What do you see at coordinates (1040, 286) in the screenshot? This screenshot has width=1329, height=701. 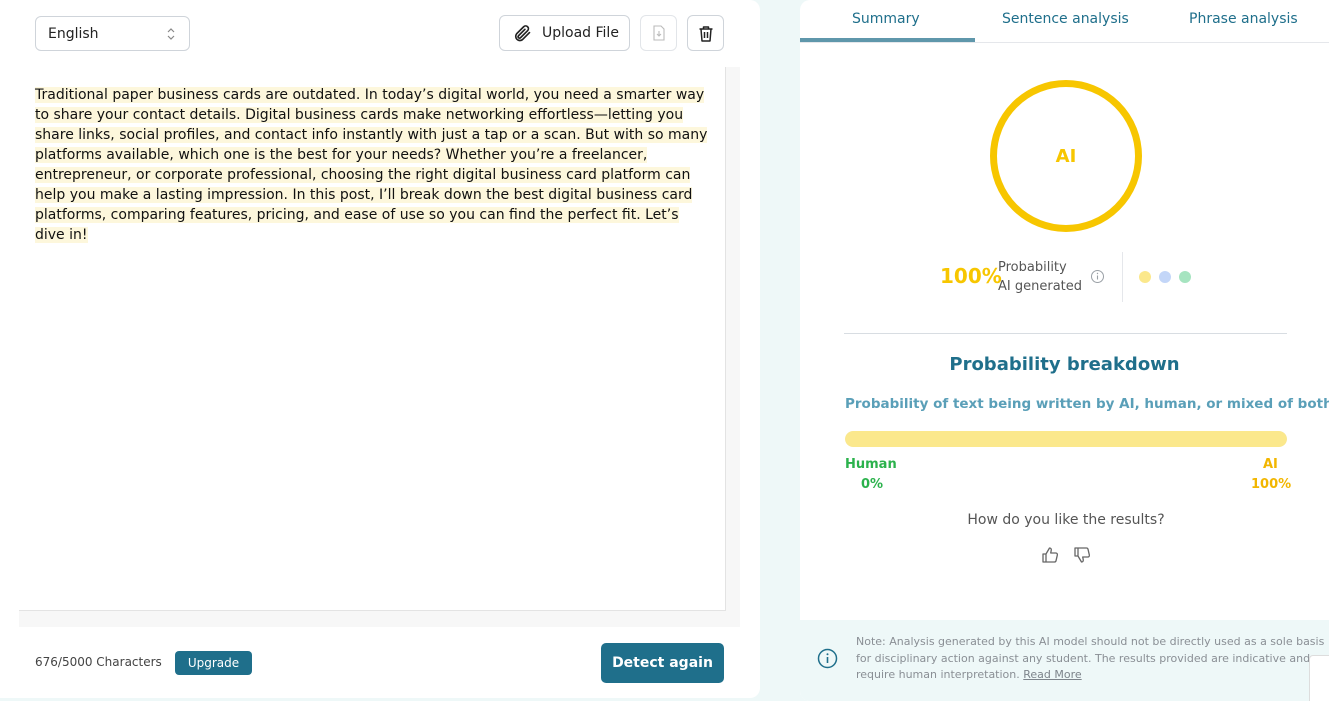 I see `probability-label-line2: AI generated` at bounding box center [1040, 286].